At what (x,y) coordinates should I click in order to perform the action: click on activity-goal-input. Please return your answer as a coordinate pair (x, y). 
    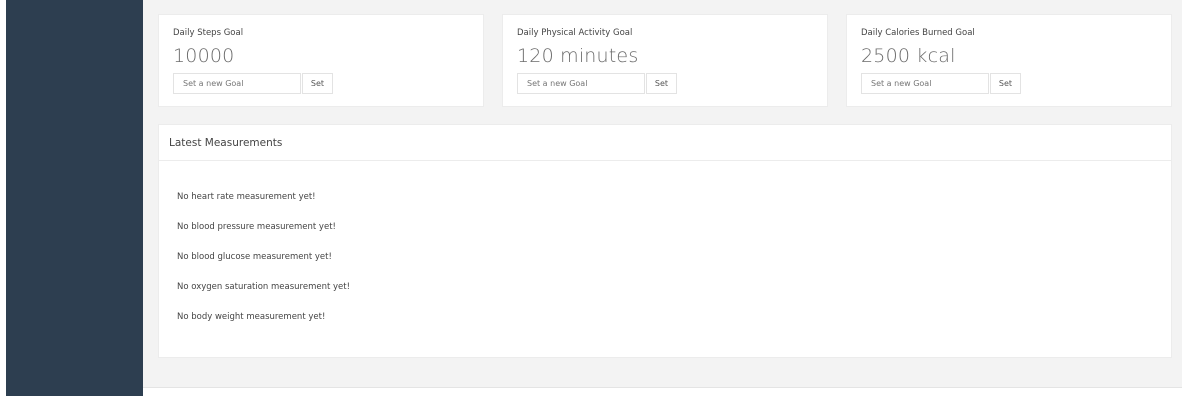
    Looking at the image, I should click on (581, 83).